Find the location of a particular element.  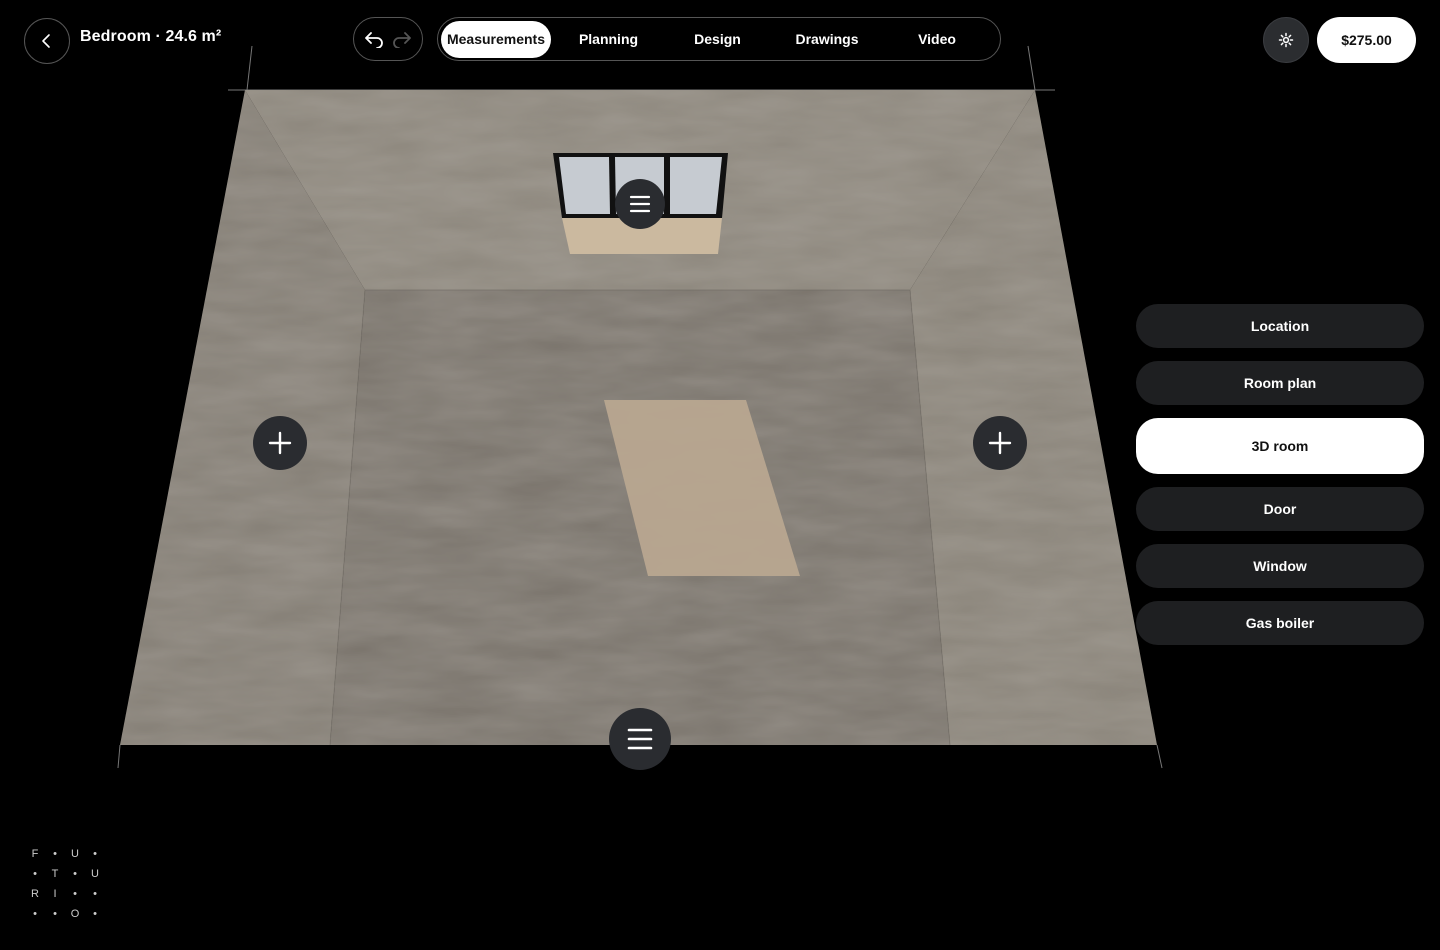

brand-logo: F • U • • T • U R I • • • • O • is located at coordinates (68, 886).